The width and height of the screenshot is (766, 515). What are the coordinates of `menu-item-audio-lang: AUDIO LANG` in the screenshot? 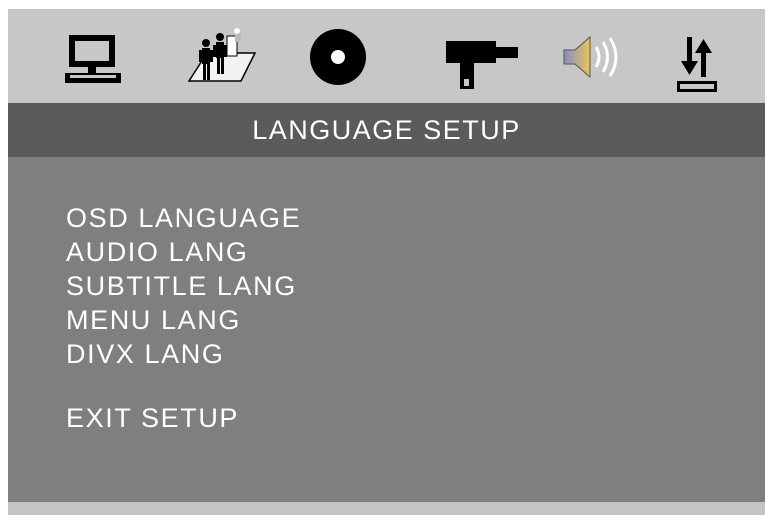 It's located at (183, 252).